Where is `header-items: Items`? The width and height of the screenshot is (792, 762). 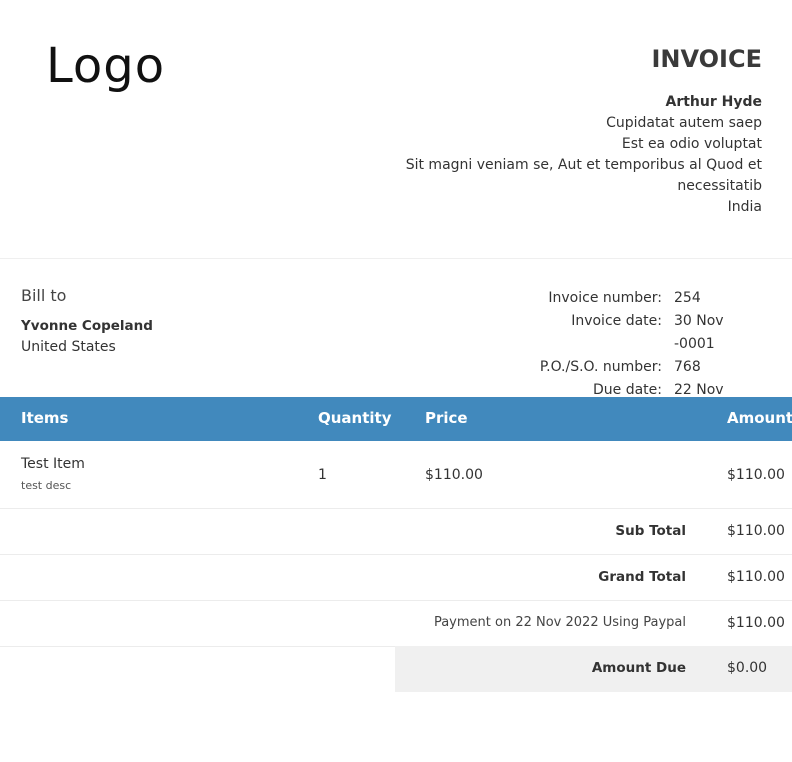
header-items: Items is located at coordinates (45, 418).